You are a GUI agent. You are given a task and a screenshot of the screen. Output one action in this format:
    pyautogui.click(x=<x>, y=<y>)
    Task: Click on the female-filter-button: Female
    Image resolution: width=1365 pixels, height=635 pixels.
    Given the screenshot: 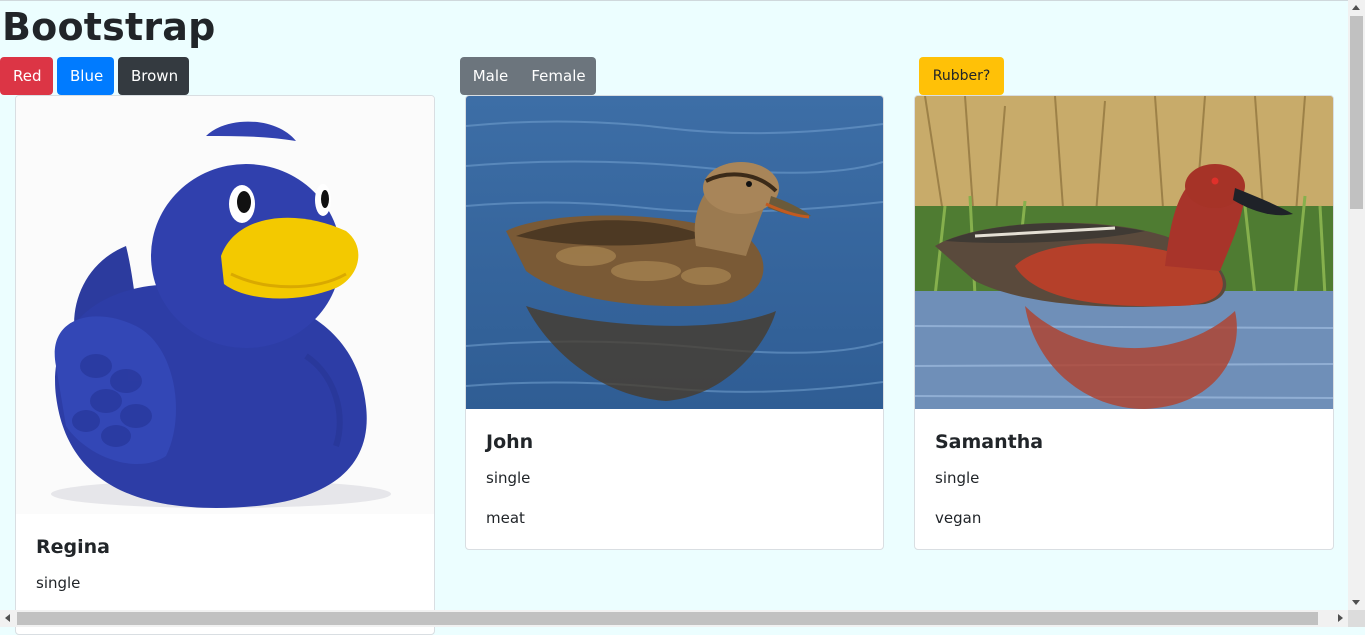 What is the action you would take?
    pyautogui.click(x=558, y=76)
    